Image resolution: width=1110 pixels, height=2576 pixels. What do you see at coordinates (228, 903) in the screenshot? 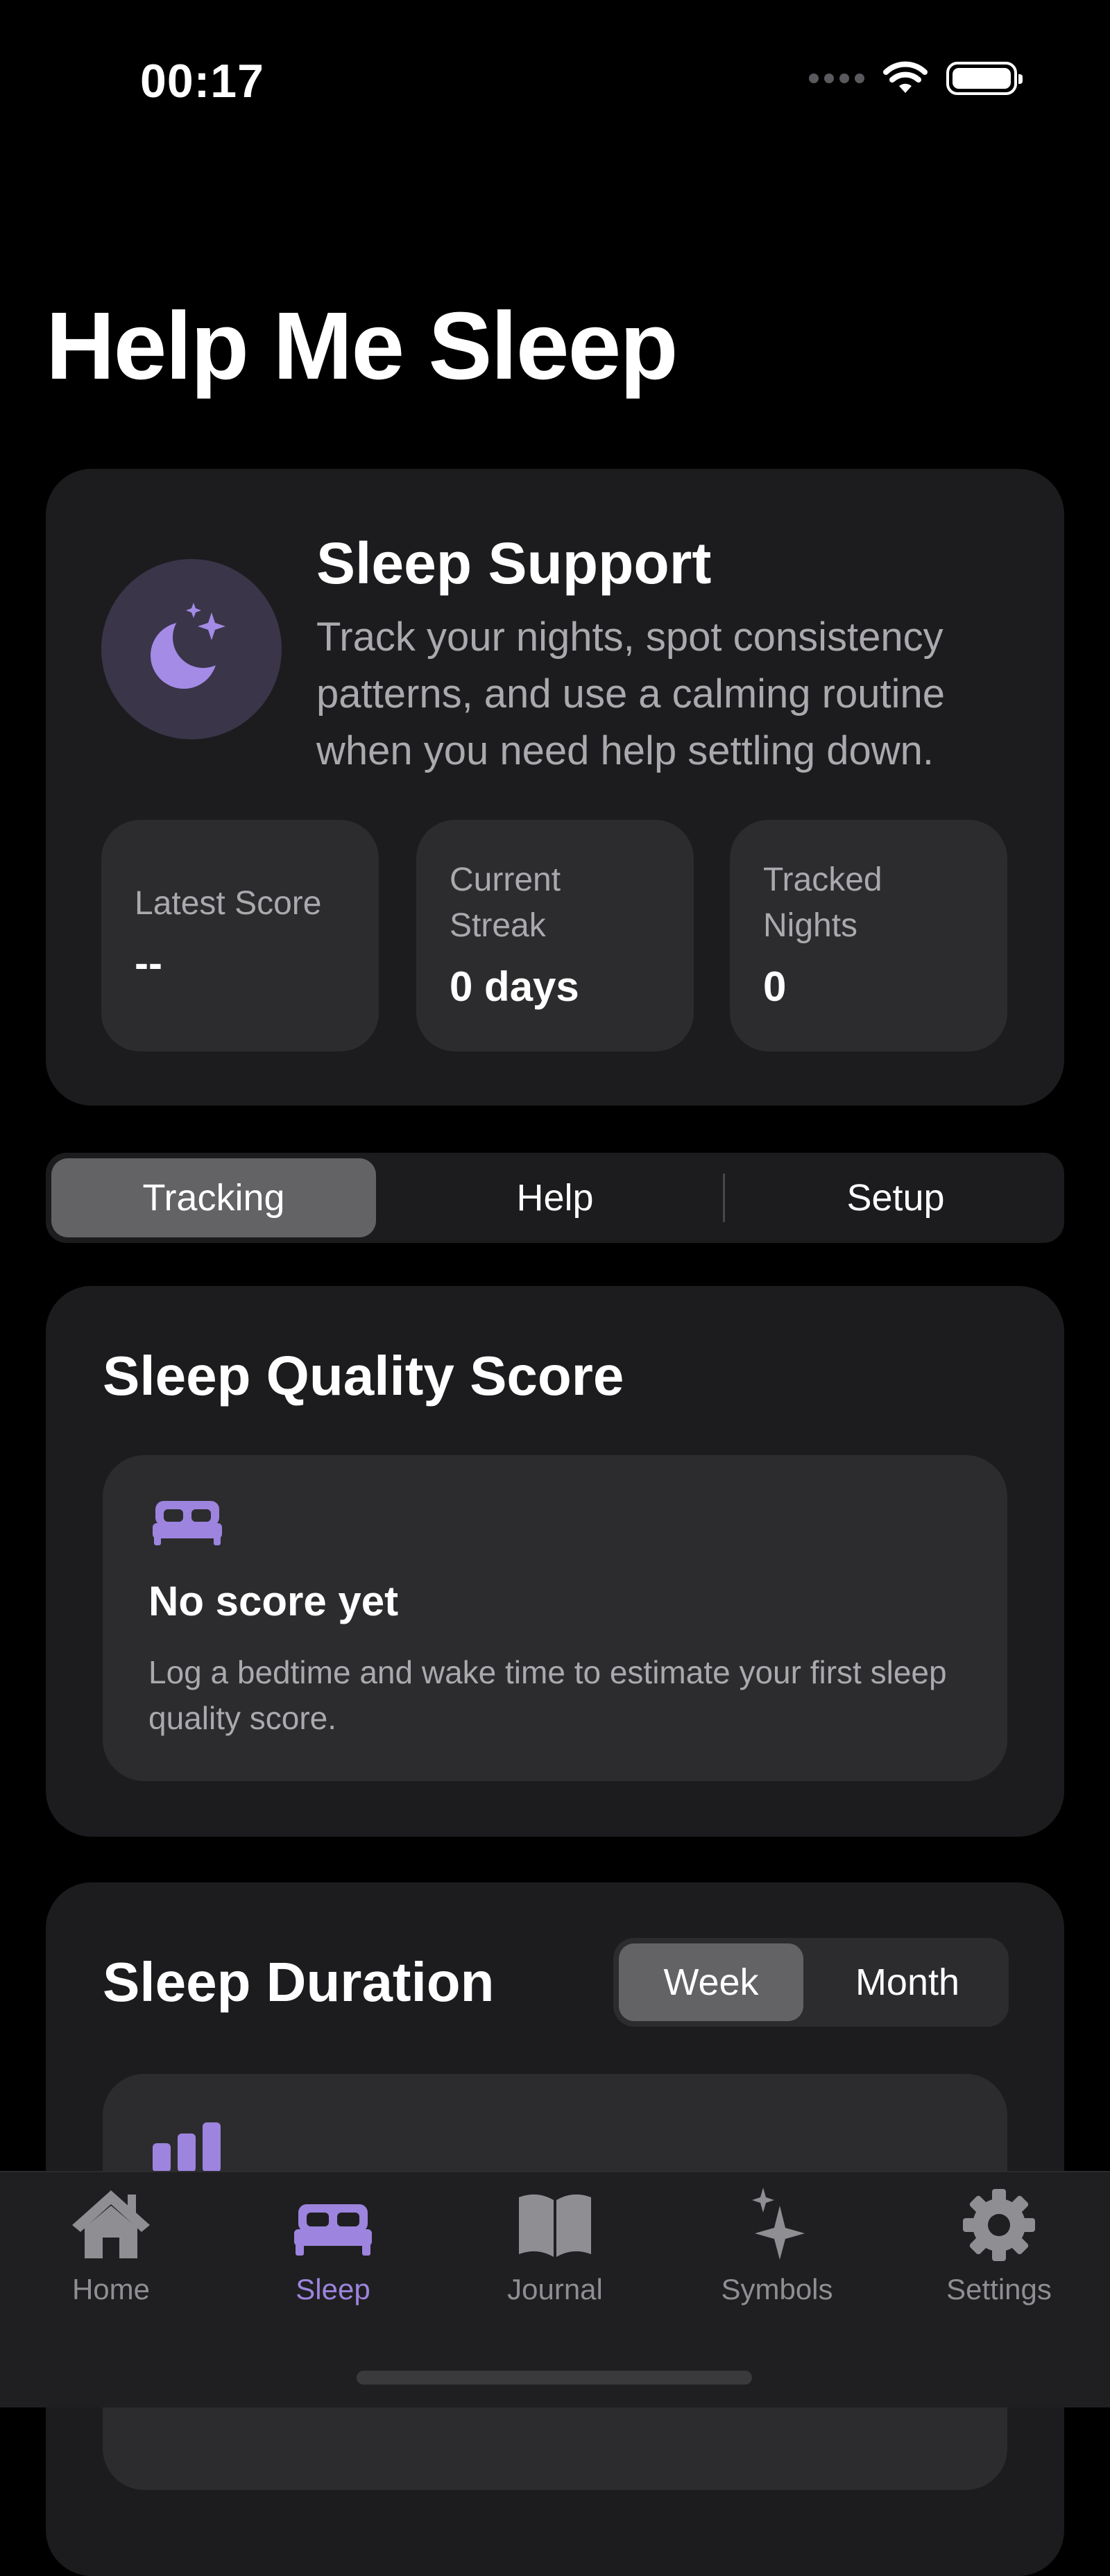
I see `stat-label: Latest Score` at bounding box center [228, 903].